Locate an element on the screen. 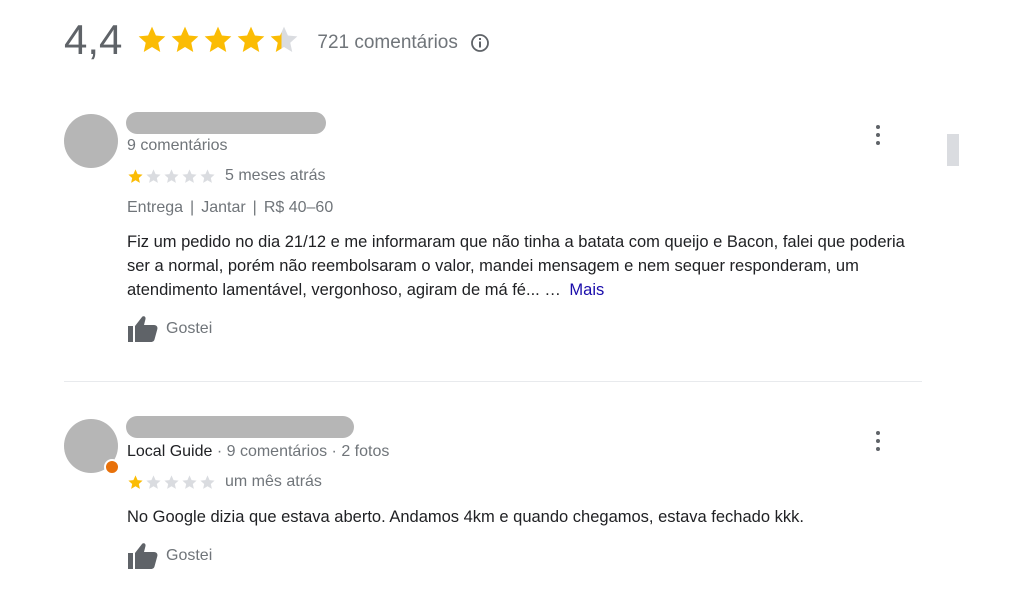 The width and height of the screenshot is (1024, 597). reviewer-meta: Local Guide · 9 comentários · 2 fotos is located at coordinates (258, 452).